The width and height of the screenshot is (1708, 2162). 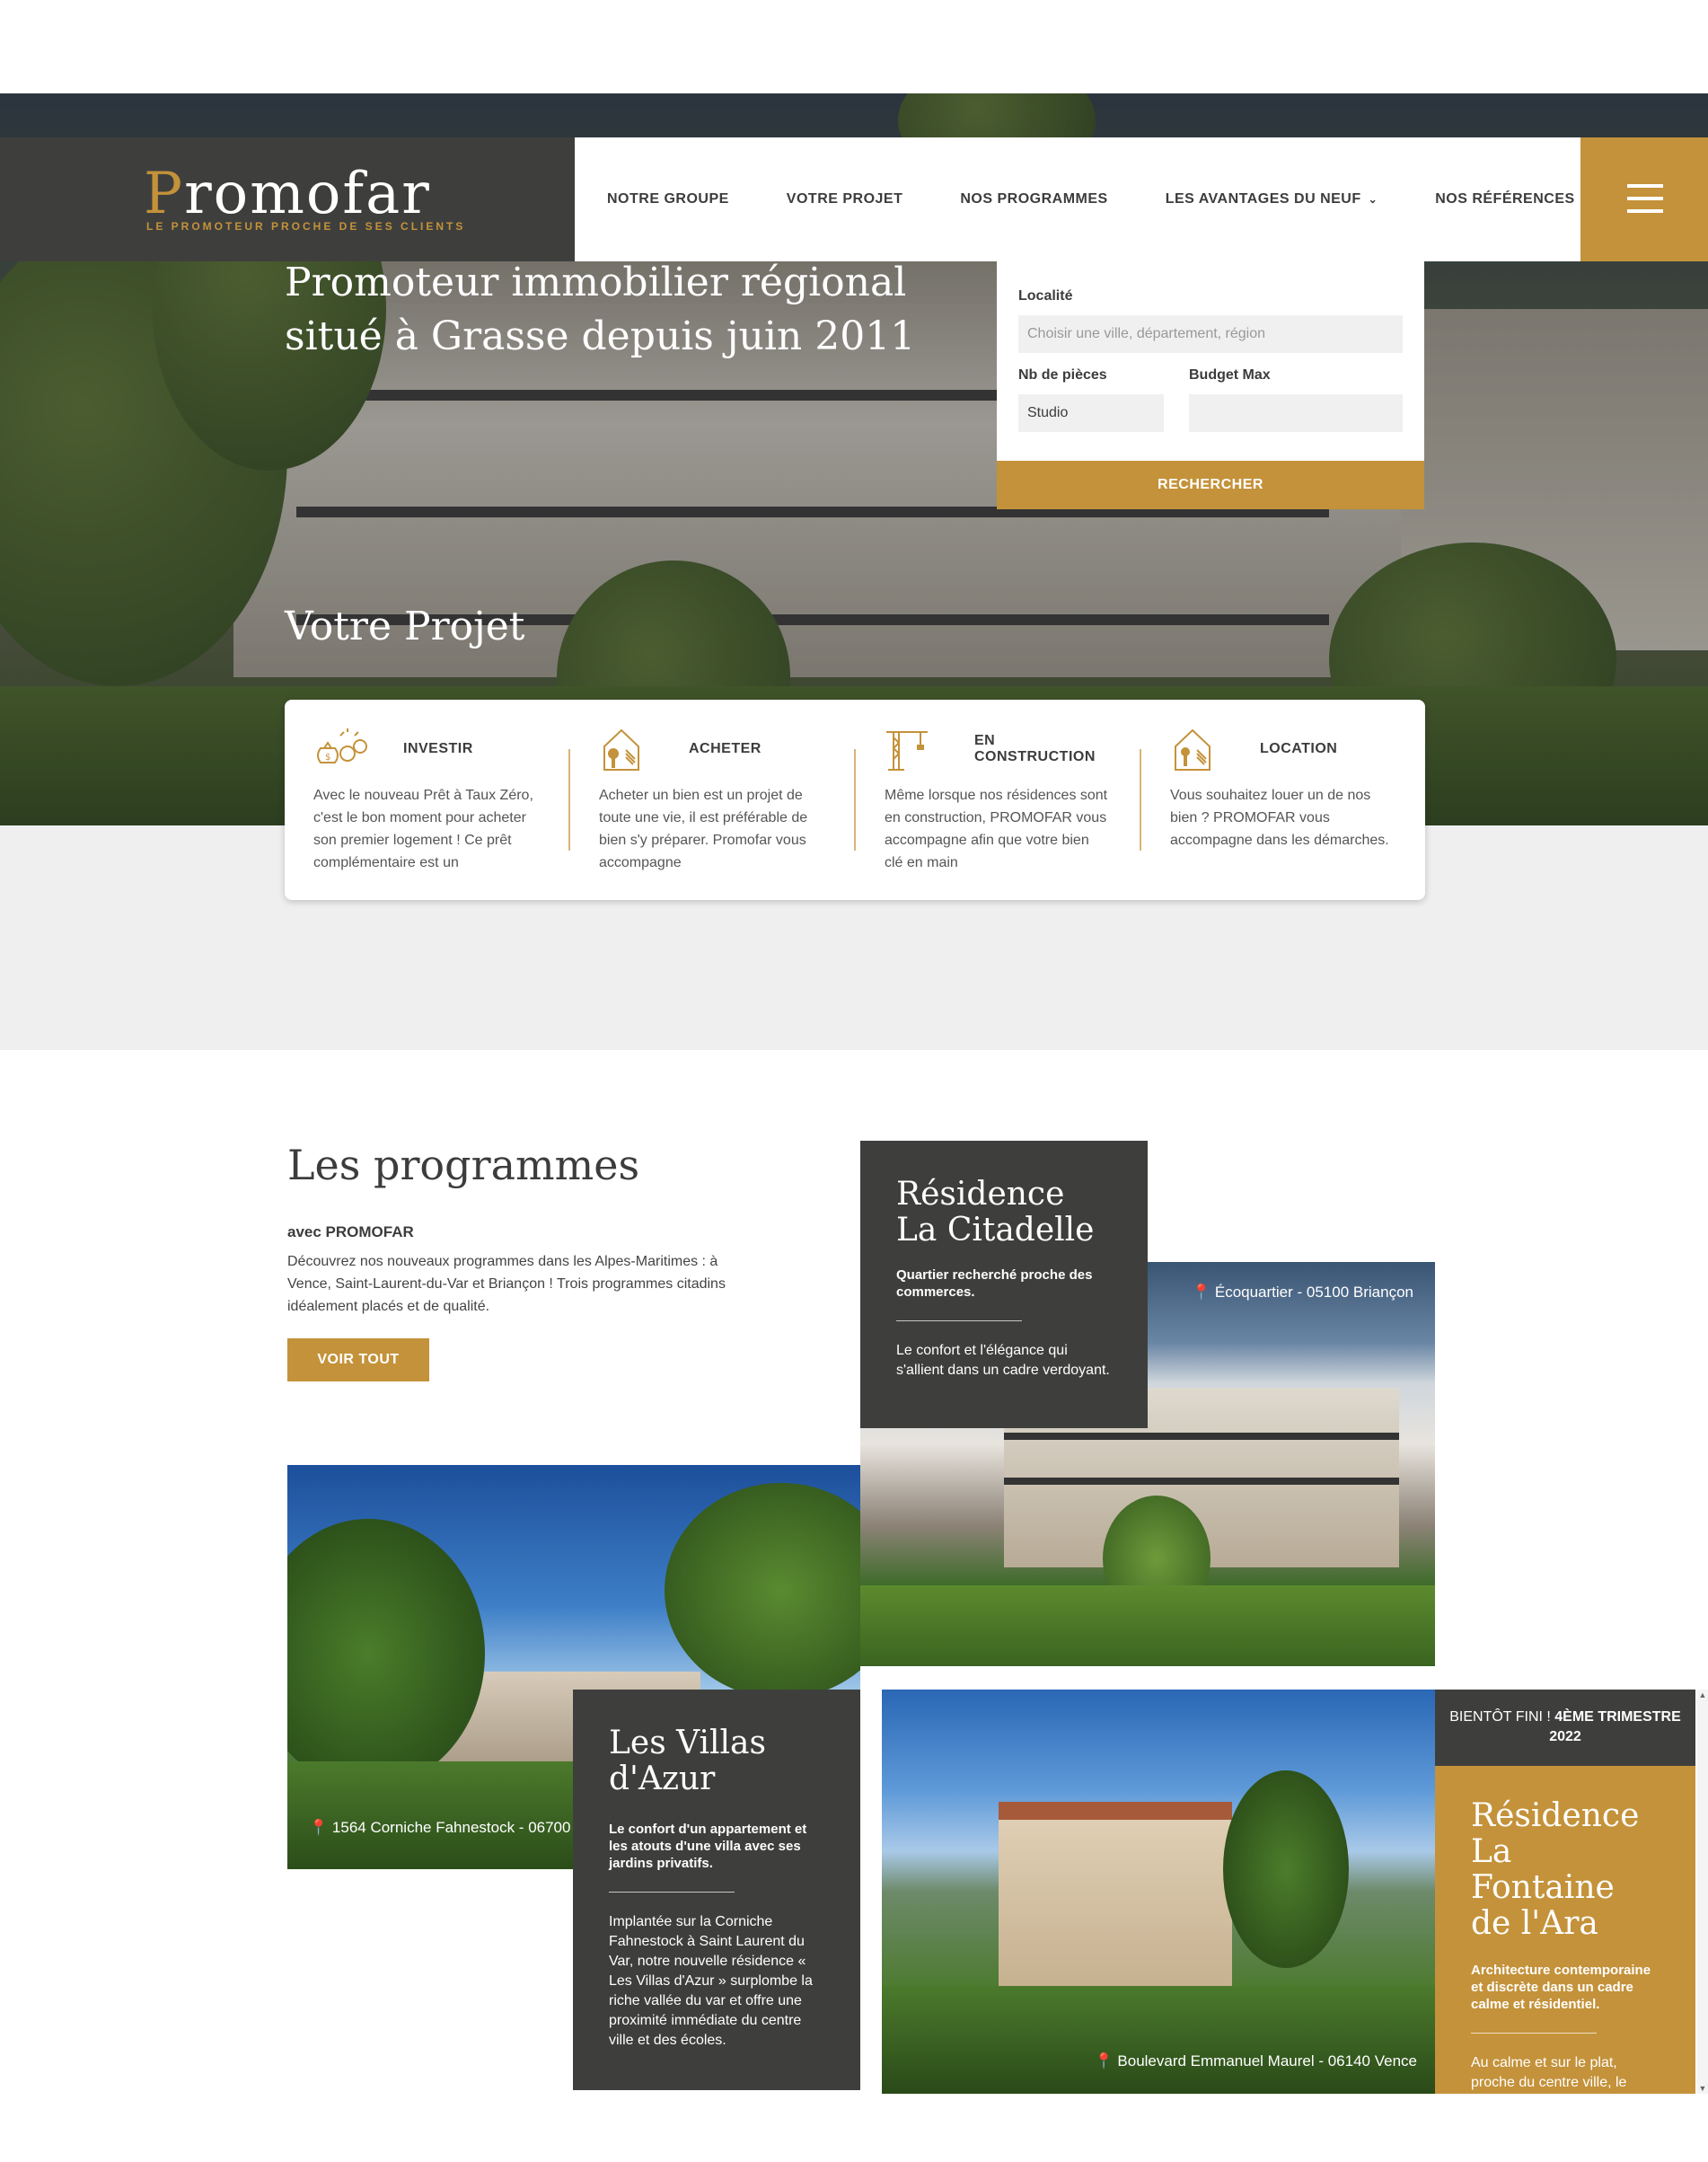 What do you see at coordinates (164, 194) in the screenshot?
I see `logo-initial: P` at bounding box center [164, 194].